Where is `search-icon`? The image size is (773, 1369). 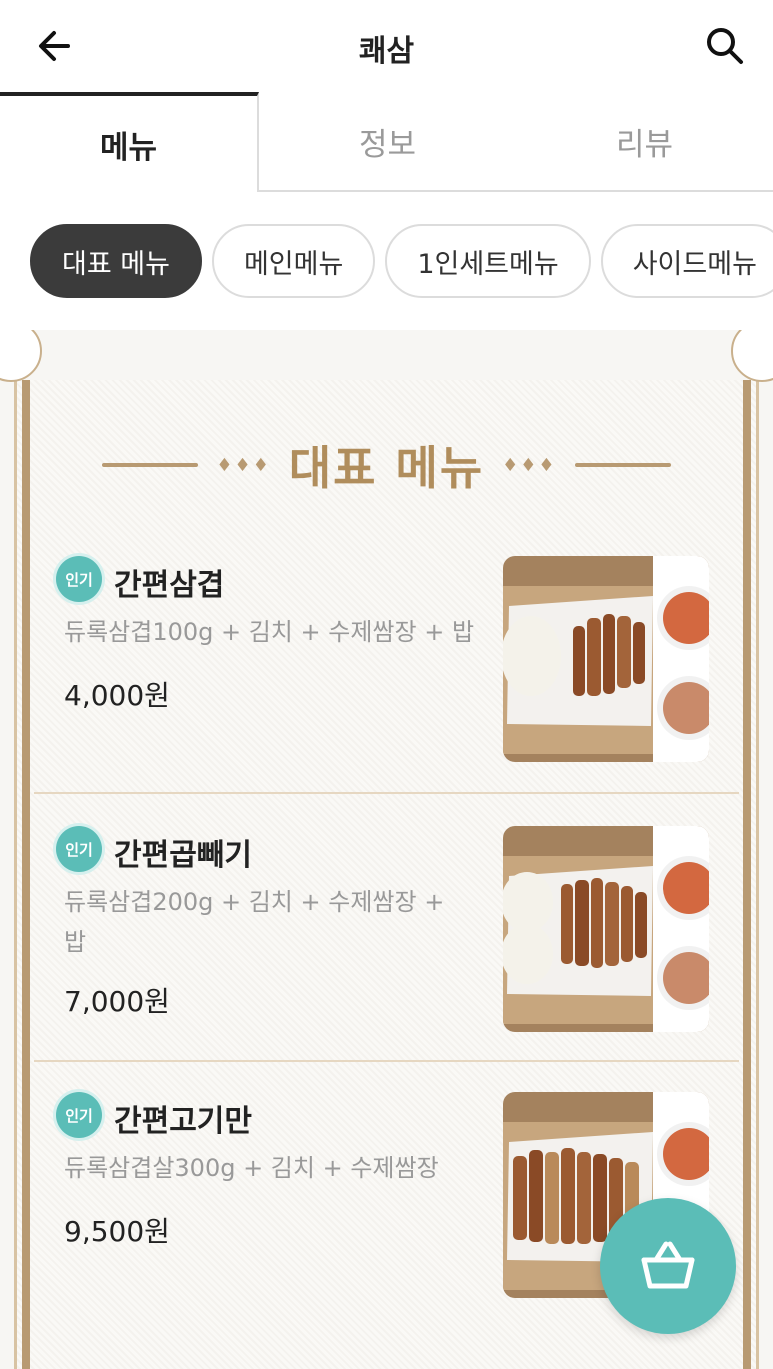 search-icon is located at coordinates (725, 46).